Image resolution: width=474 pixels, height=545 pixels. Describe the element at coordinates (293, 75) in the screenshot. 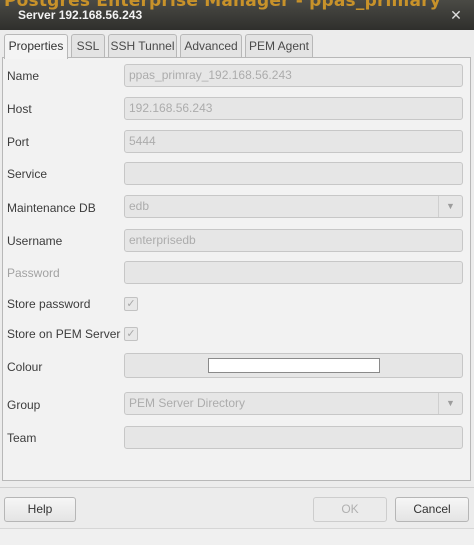

I see `name-field: ppas_primray_192.168.56.243` at that location.